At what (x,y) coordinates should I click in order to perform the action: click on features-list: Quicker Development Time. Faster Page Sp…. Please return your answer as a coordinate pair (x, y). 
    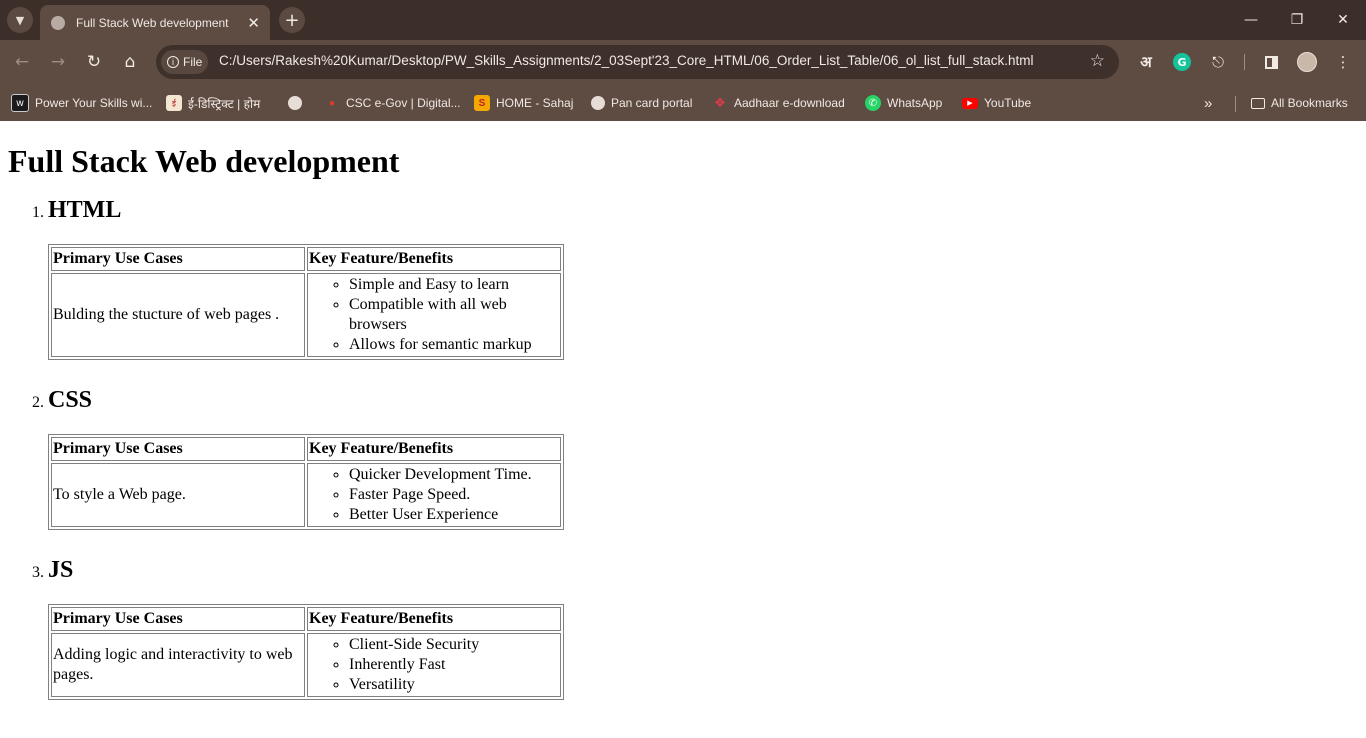
    Looking at the image, I should click on (434, 495).